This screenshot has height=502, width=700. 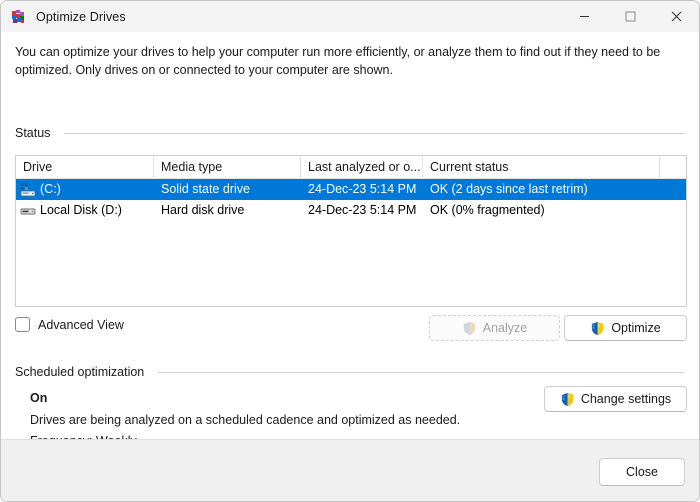 What do you see at coordinates (626, 399) in the screenshot?
I see `change-settings-label: Change settings` at bounding box center [626, 399].